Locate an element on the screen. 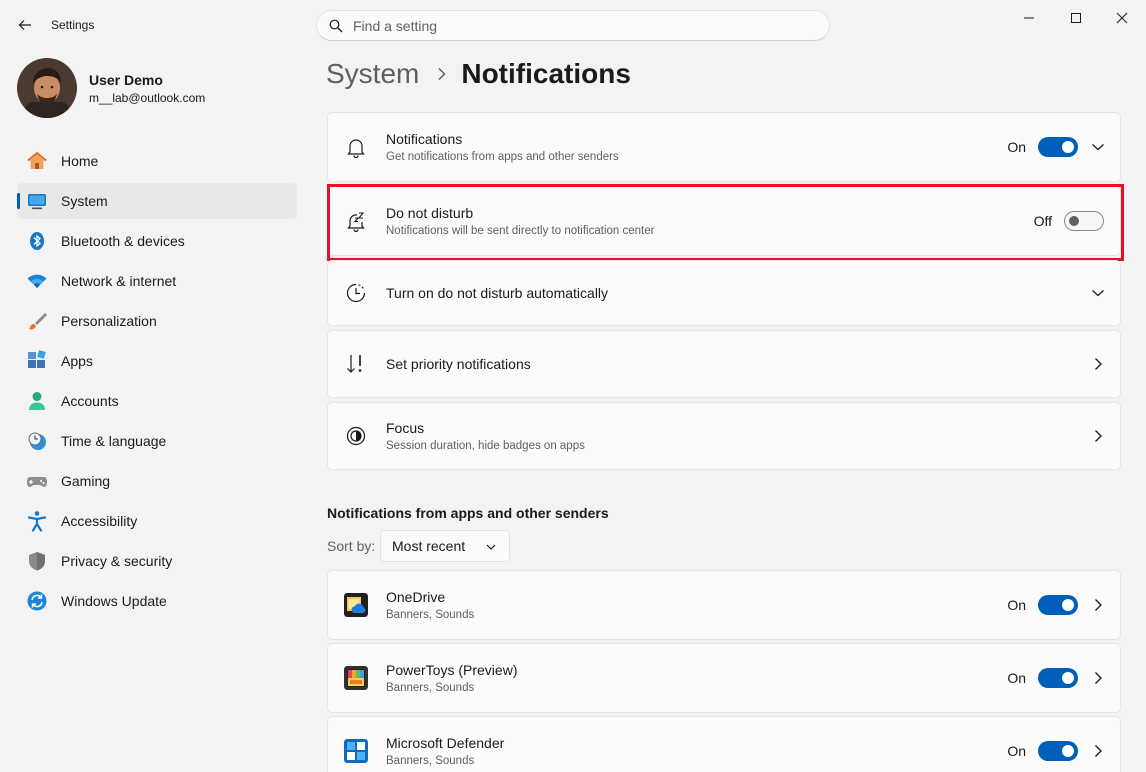  sort-selected-value: Most recent is located at coordinates (429, 546).